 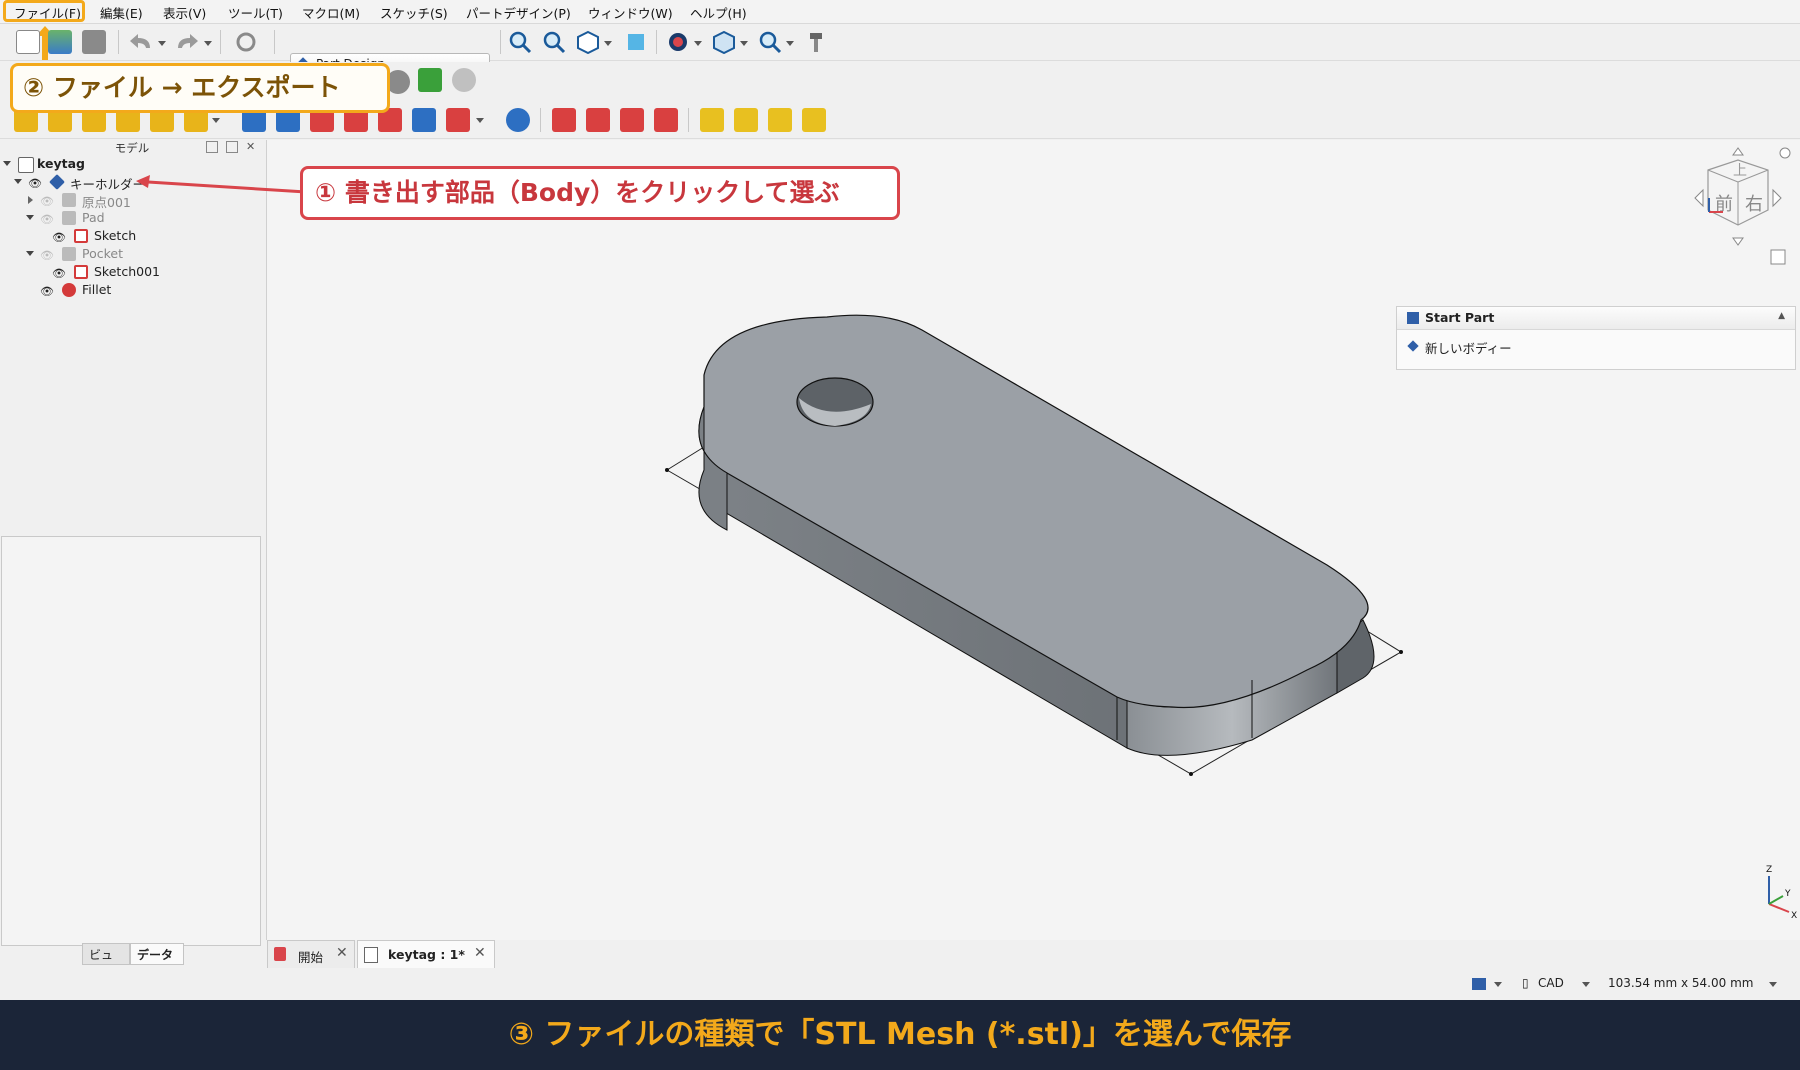 I want to click on subtractive-helix-icon, so click(x=424, y=120).